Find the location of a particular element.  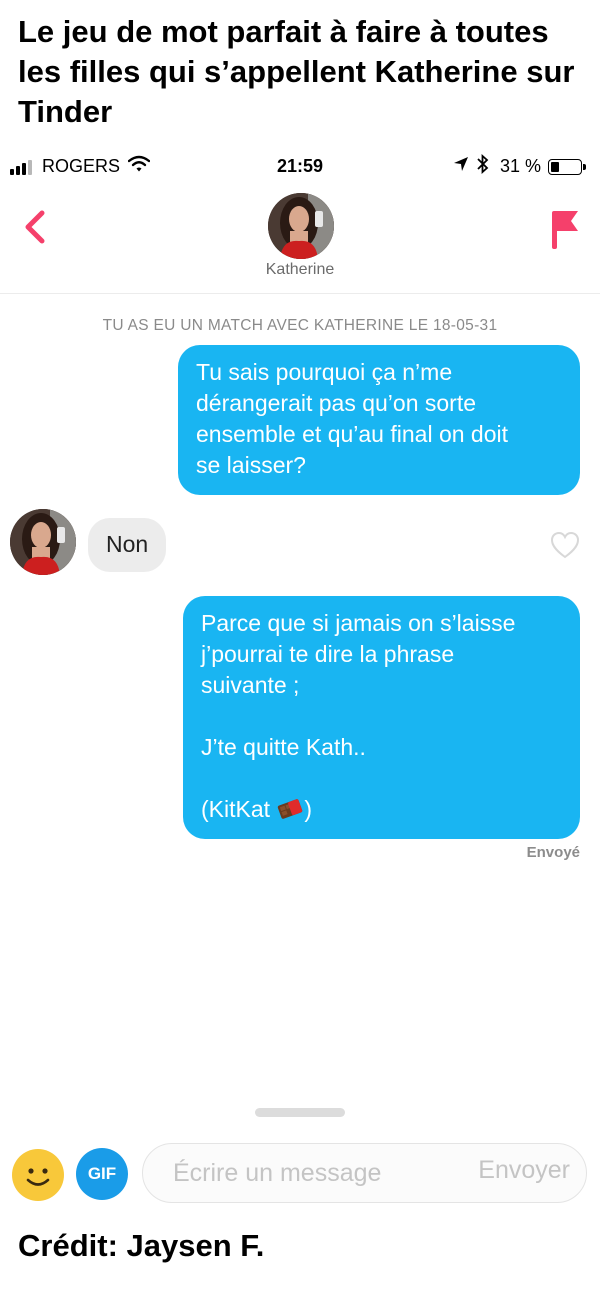

message-composer: Envoyer is located at coordinates (364, 1173).